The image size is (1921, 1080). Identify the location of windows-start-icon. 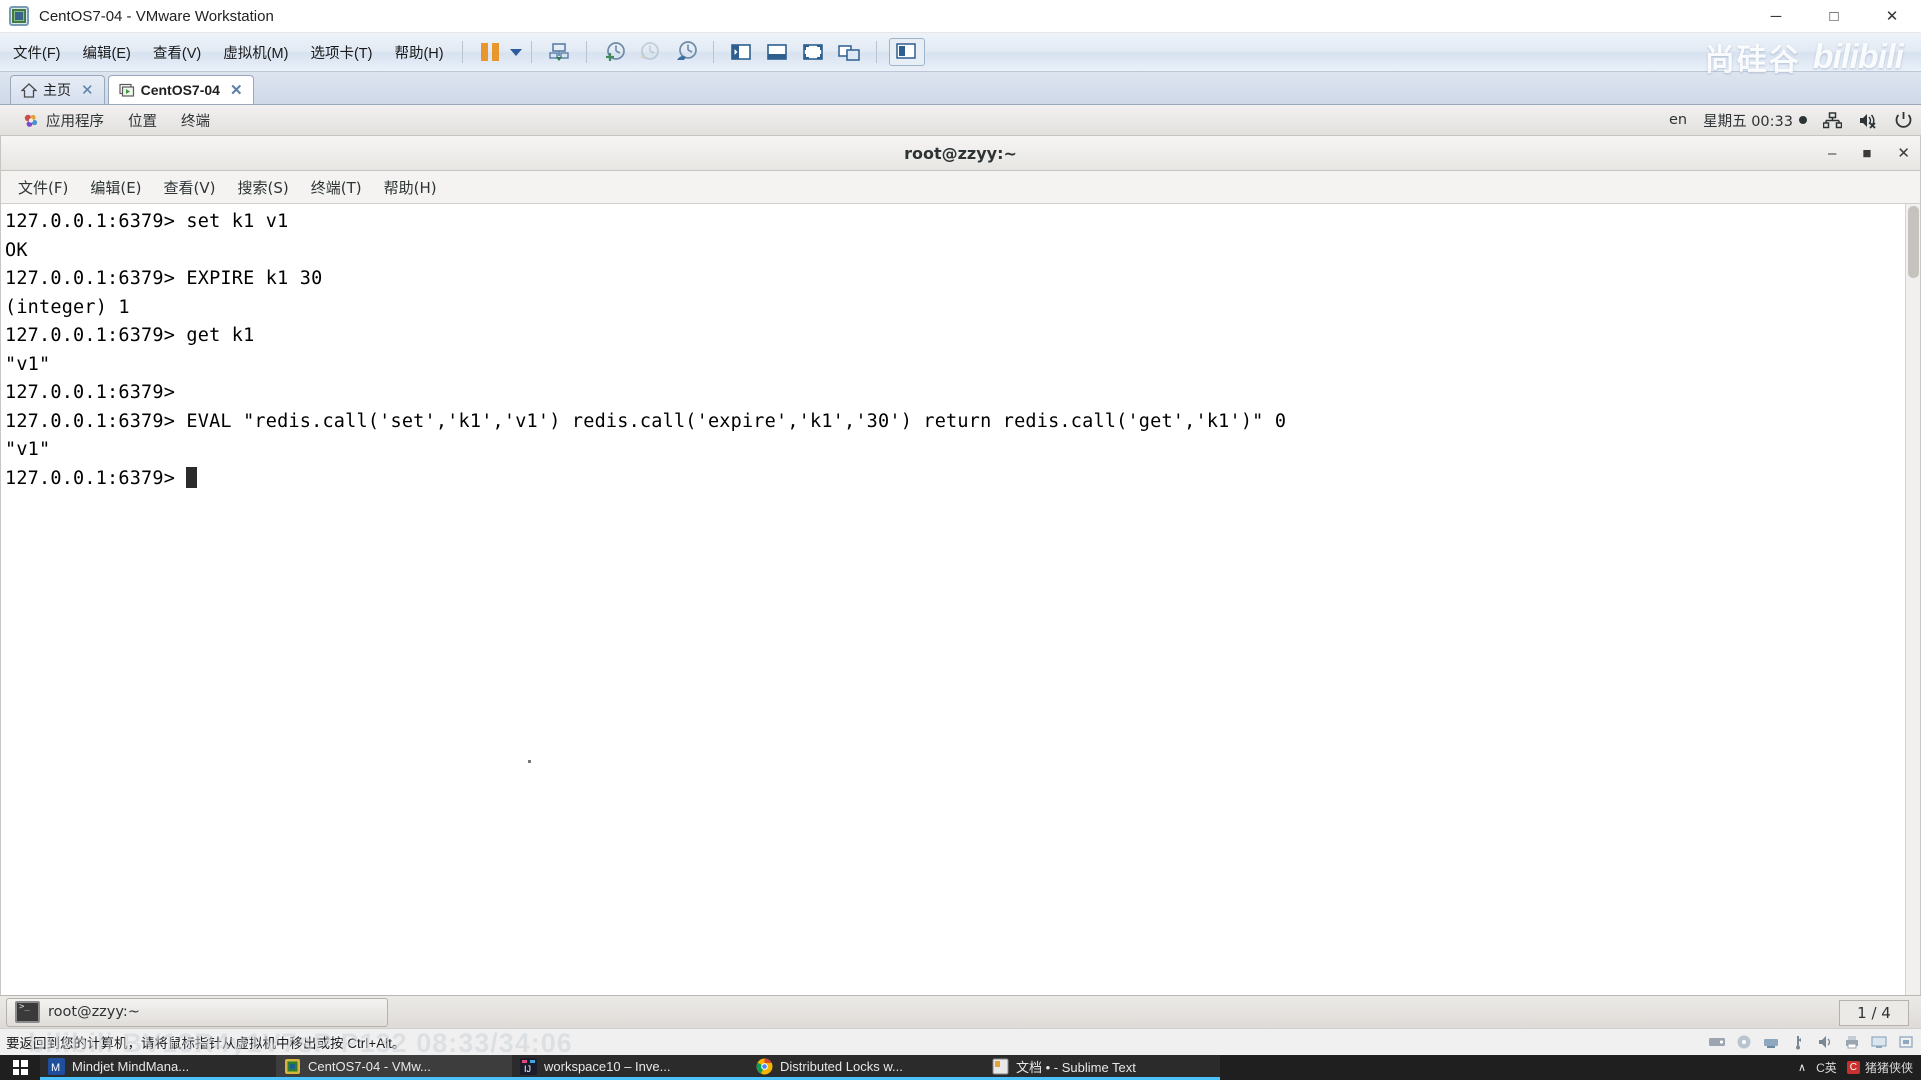
(20, 1067).